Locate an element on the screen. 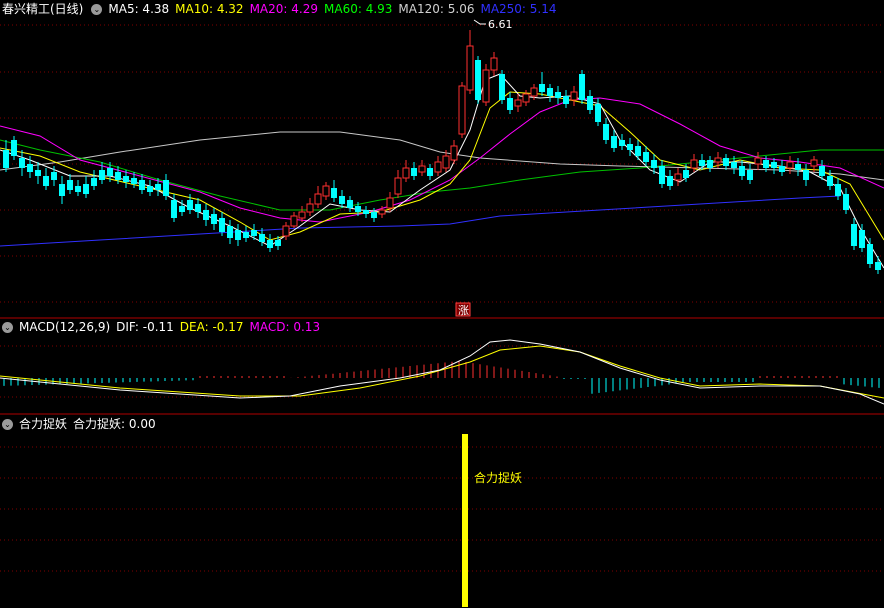 The height and width of the screenshot is (608, 884). high-marker: 6.61 is located at coordinates (493, 24).